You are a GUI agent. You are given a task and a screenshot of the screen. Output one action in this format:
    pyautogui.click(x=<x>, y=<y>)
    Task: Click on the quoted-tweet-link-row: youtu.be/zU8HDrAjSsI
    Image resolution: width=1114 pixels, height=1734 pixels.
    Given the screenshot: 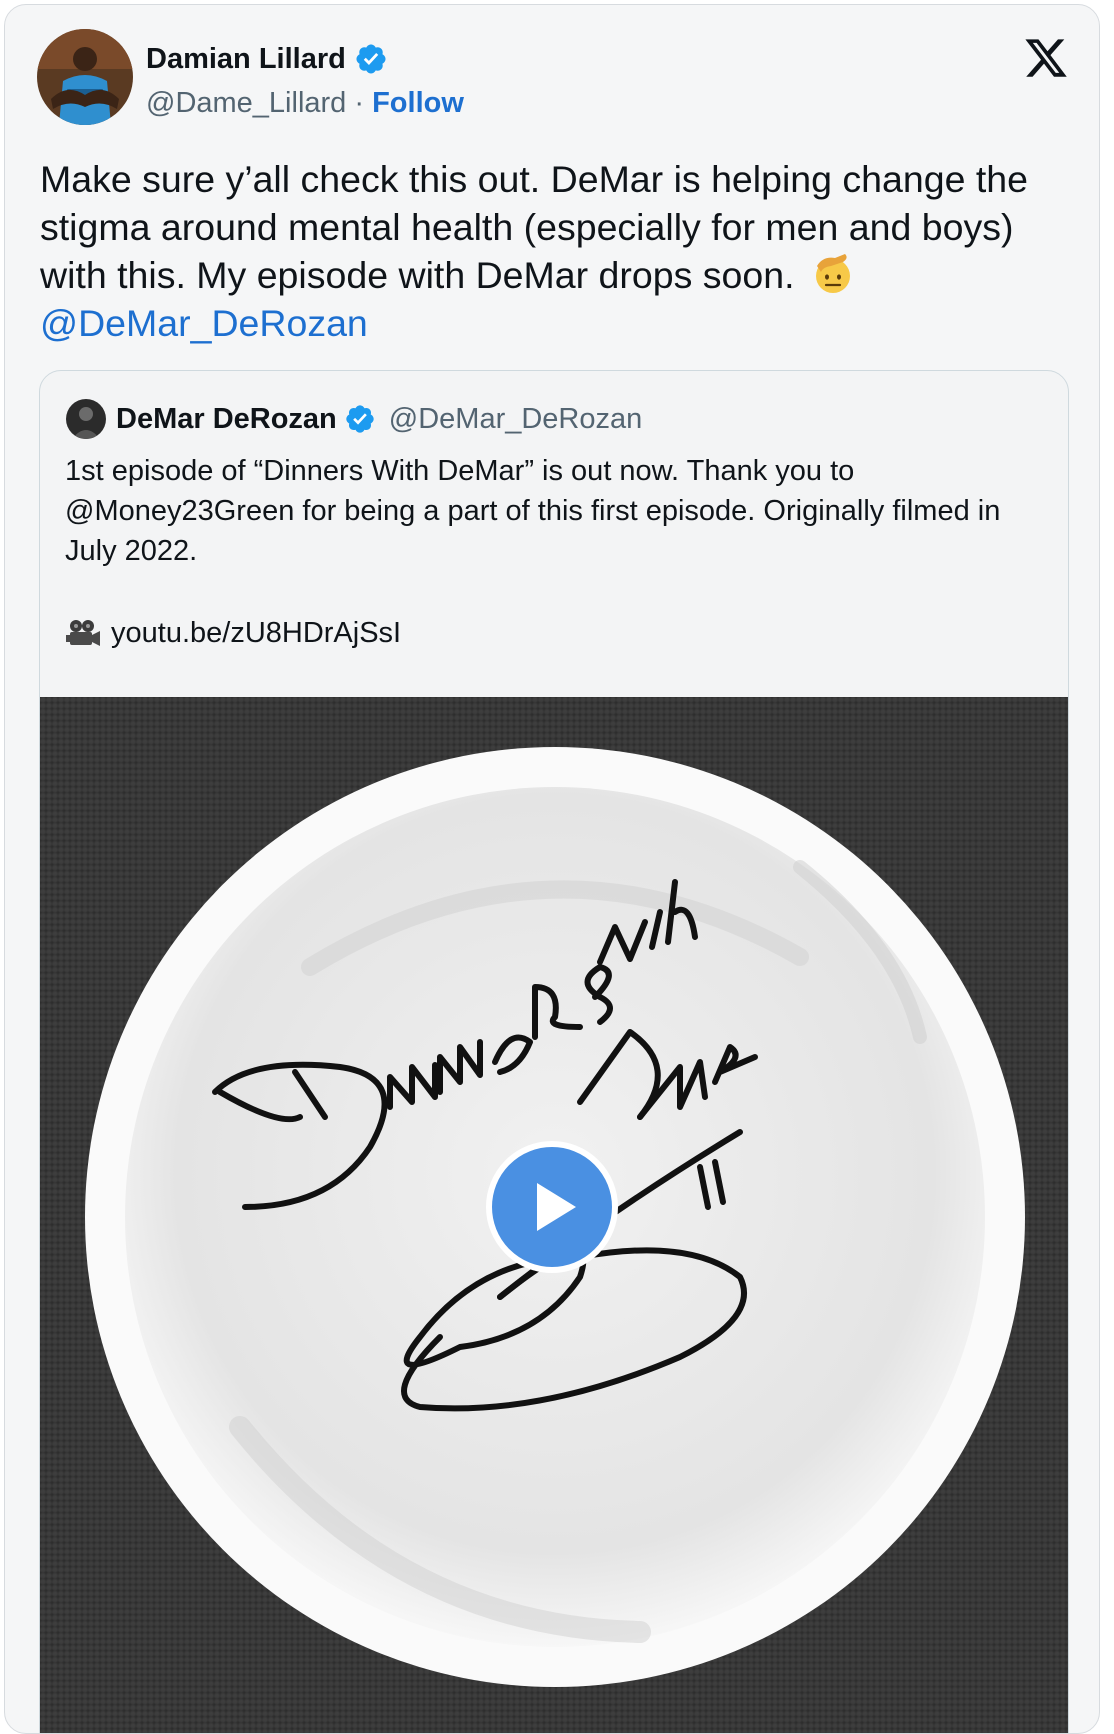 What is the action you would take?
    pyautogui.click(x=233, y=633)
    